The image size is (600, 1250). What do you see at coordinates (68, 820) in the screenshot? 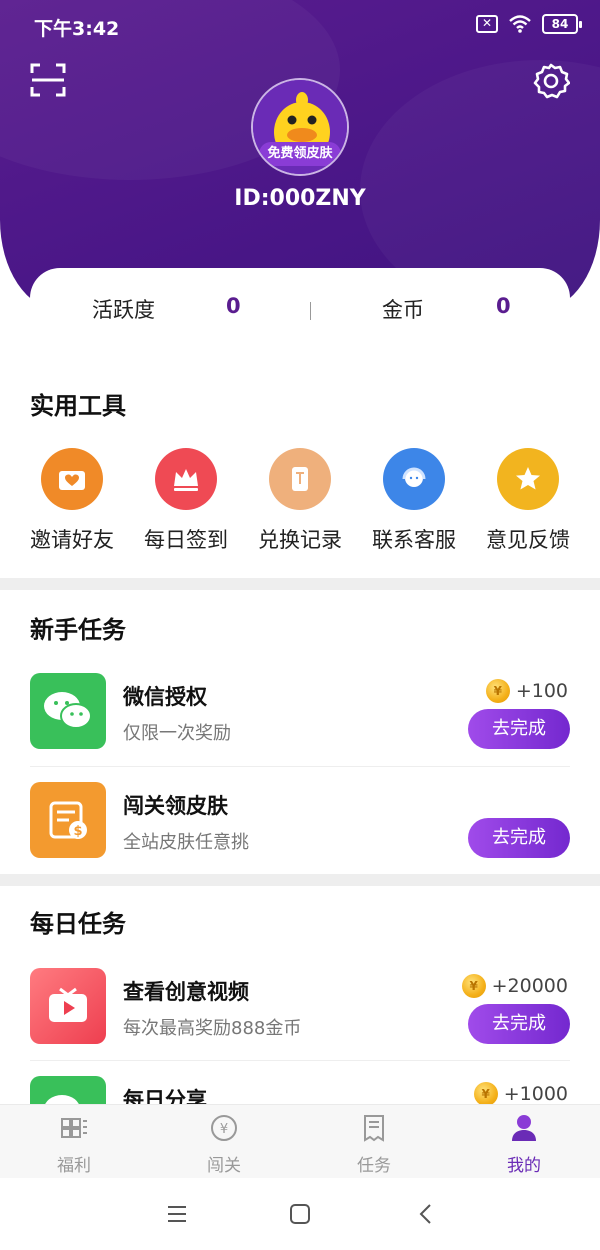
I see `coin-bill-icon: $` at bounding box center [68, 820].